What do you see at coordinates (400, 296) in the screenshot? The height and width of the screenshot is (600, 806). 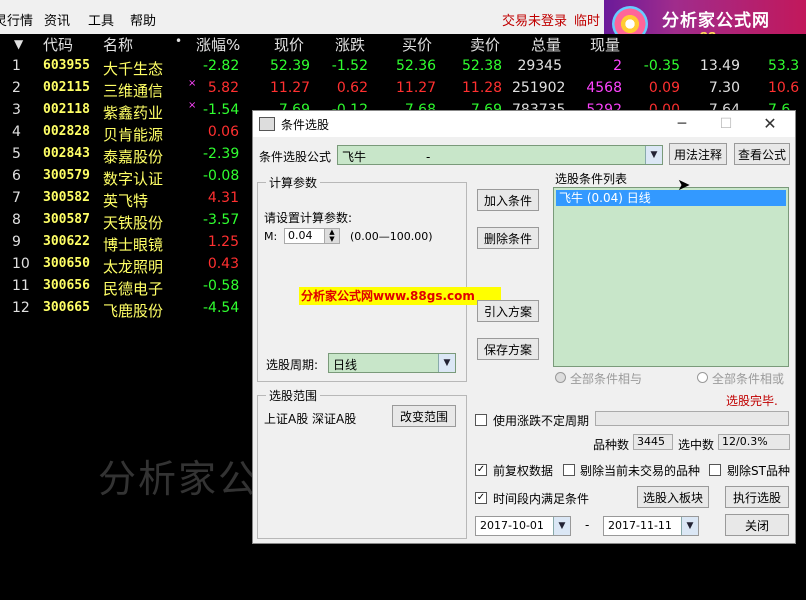 I see `promo-banner: 分析家公式网www.88gs.com` at bounding box center [400, 296].